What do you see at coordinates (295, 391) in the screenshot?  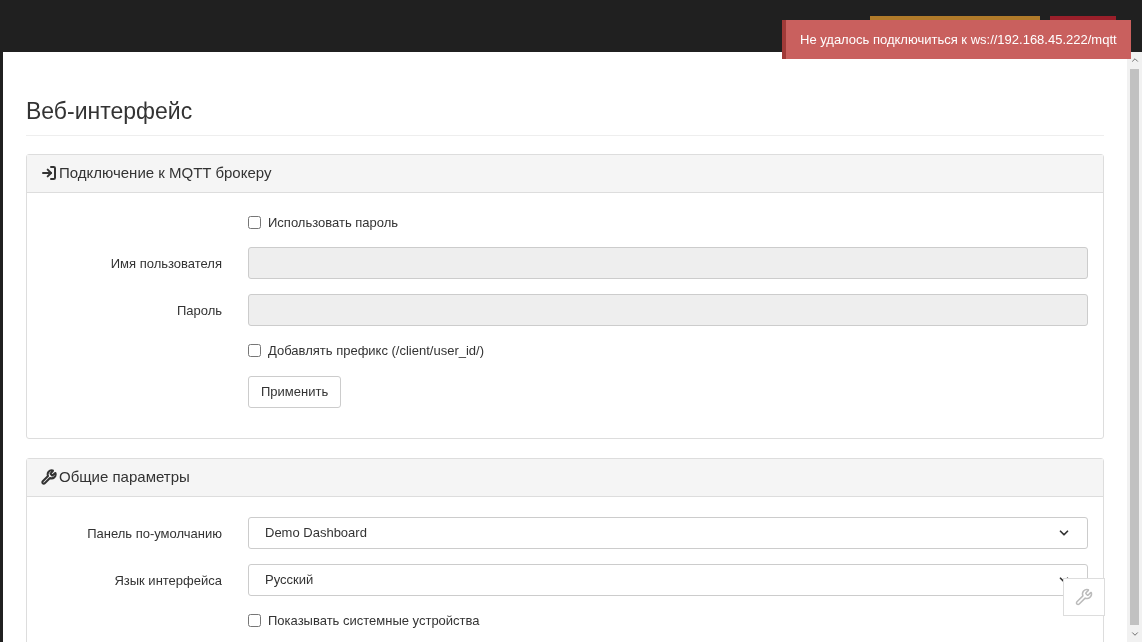 I see `apply-button: Применить` at bounding box center [295, 391].